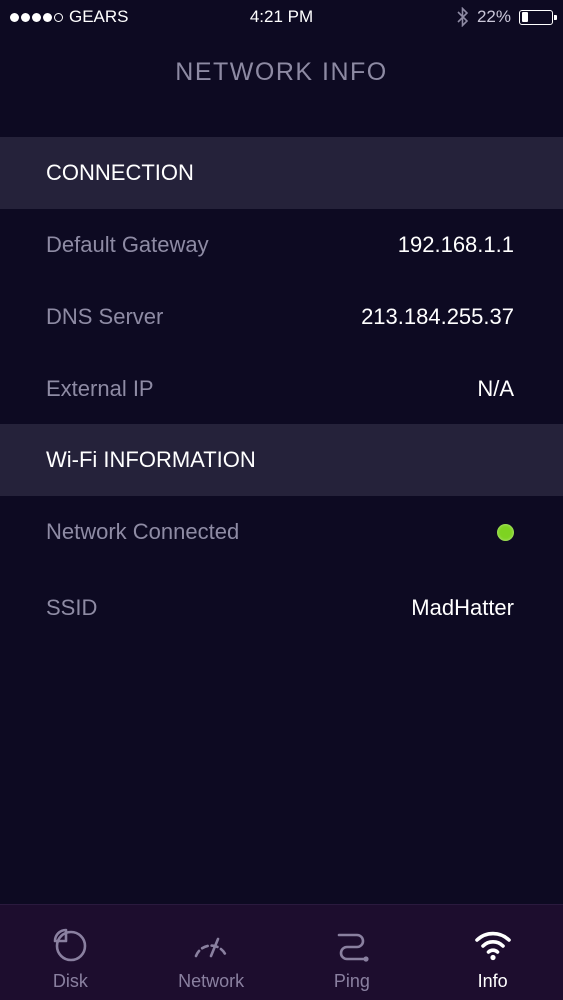  Describe the element at coordinates (211, 981) in the screenshot. I see `tab-label: Network` at that location.